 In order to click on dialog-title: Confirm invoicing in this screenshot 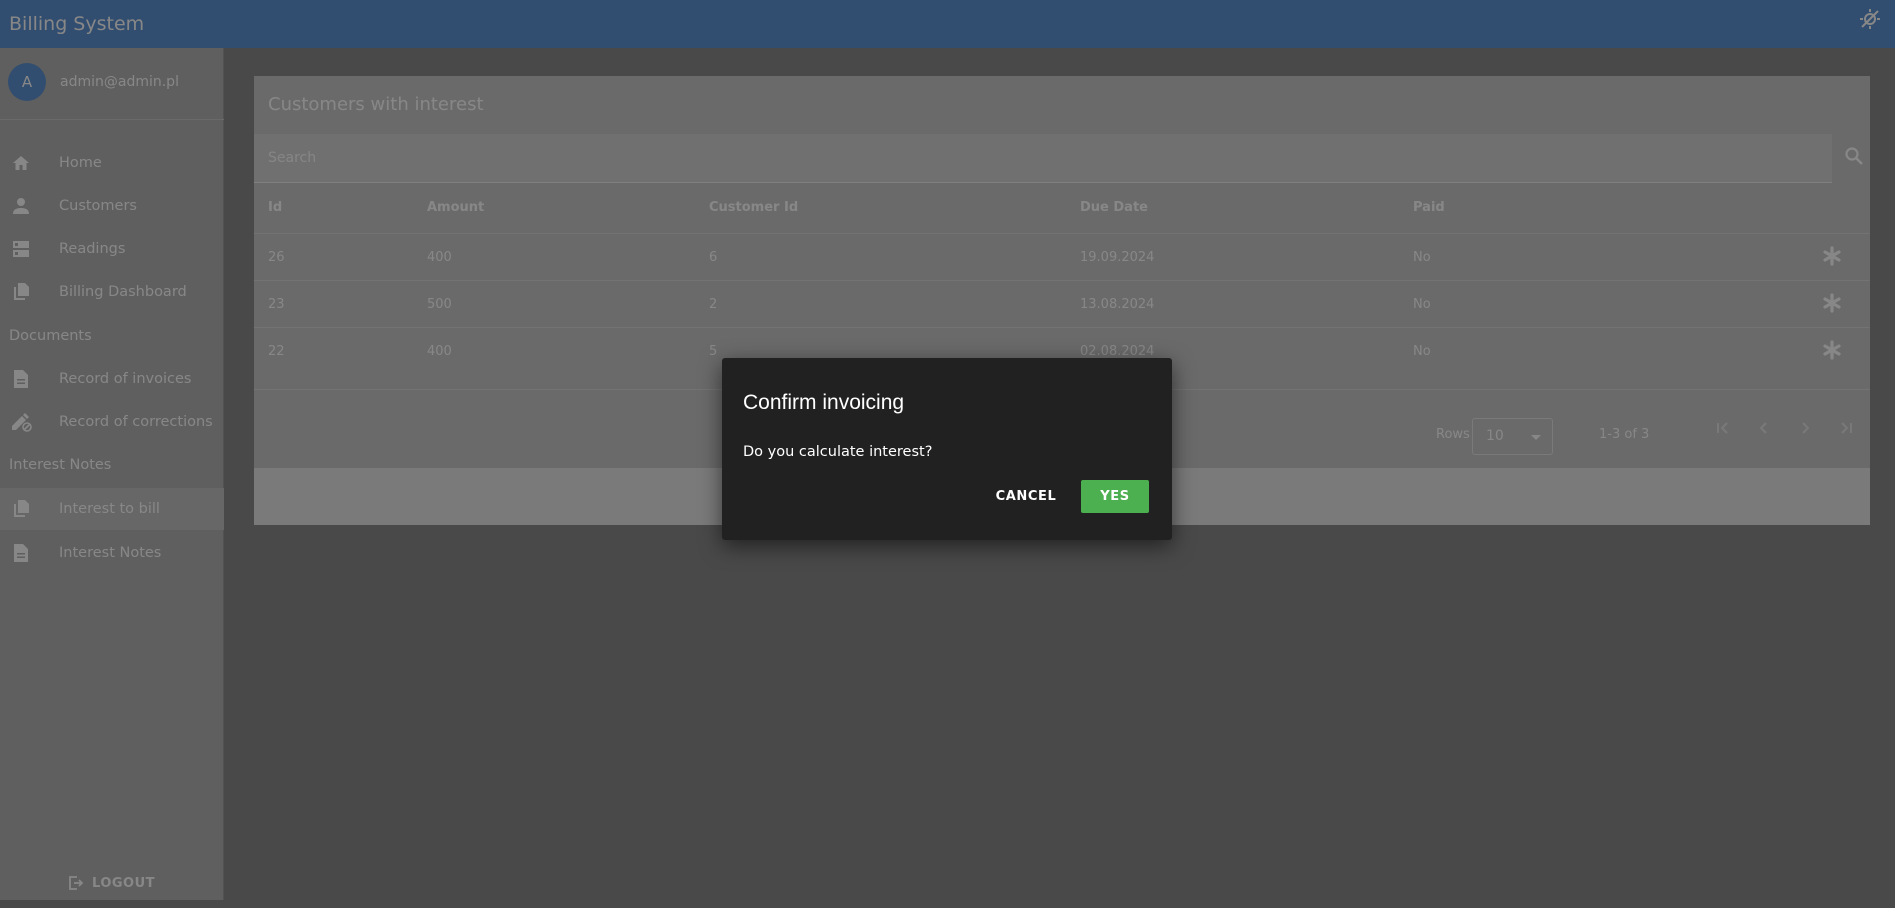, I will do `click(824, 402)`.